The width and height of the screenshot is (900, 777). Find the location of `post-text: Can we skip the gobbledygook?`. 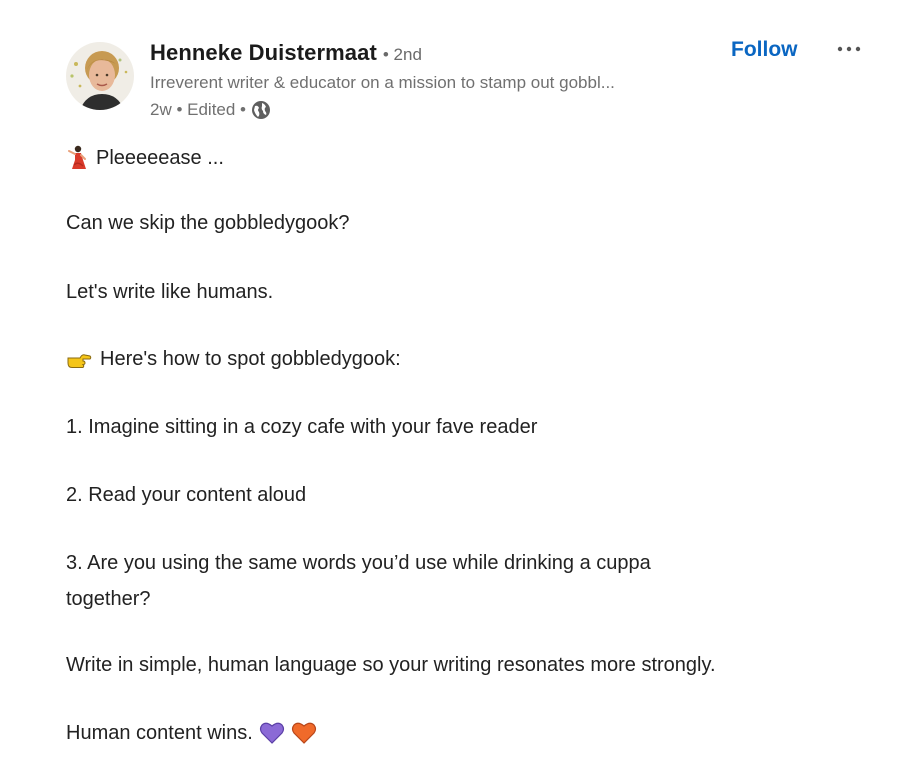

post-text: Can we skip the gobbledygook? is located at coordinates (208, 223).